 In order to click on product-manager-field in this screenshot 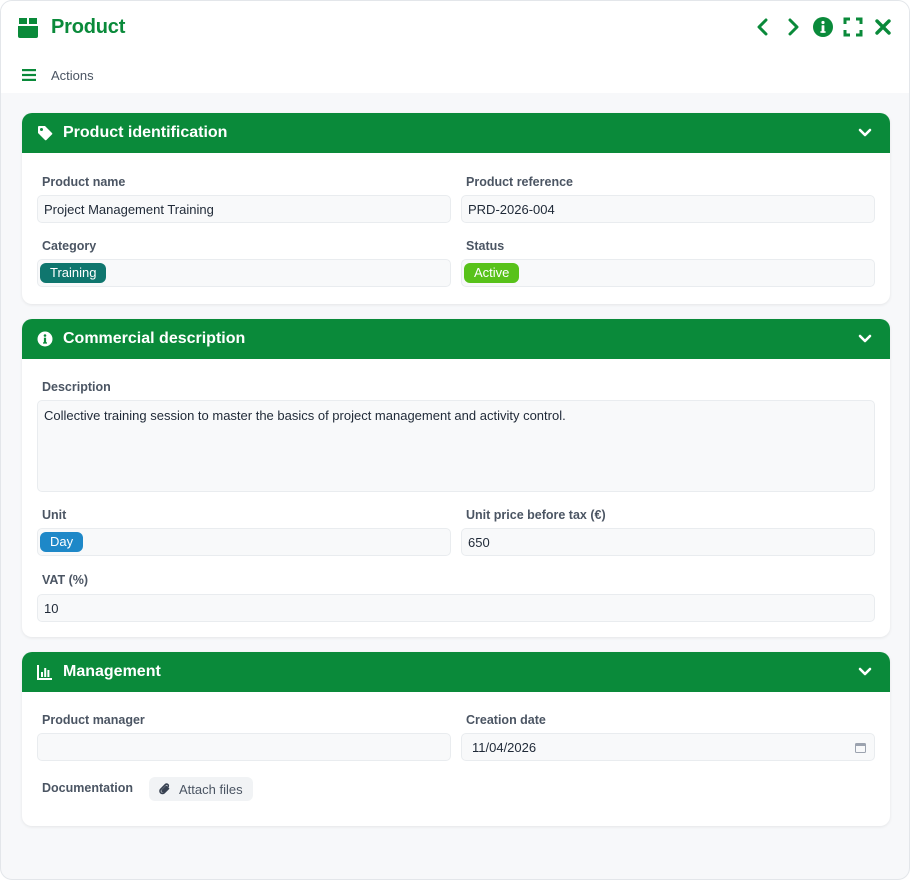, I will do `click(244, 747)`.